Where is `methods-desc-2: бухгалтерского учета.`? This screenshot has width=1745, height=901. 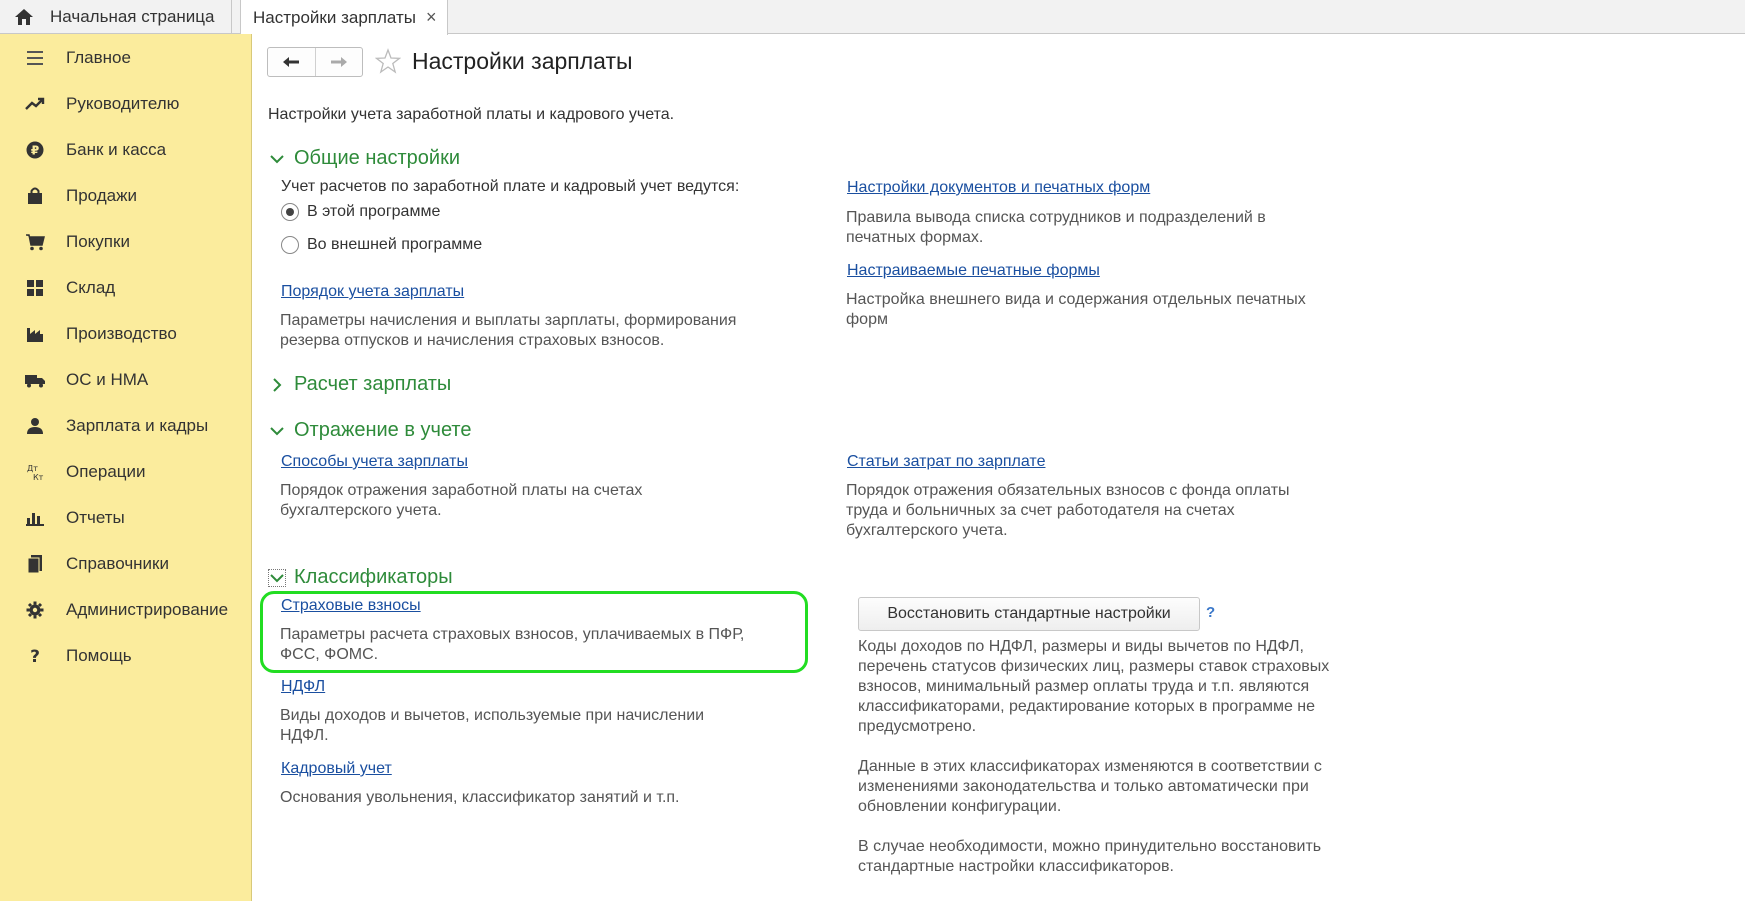
methods-desc-2: бухгалтерского учета. is located at coordinates (361, 510).